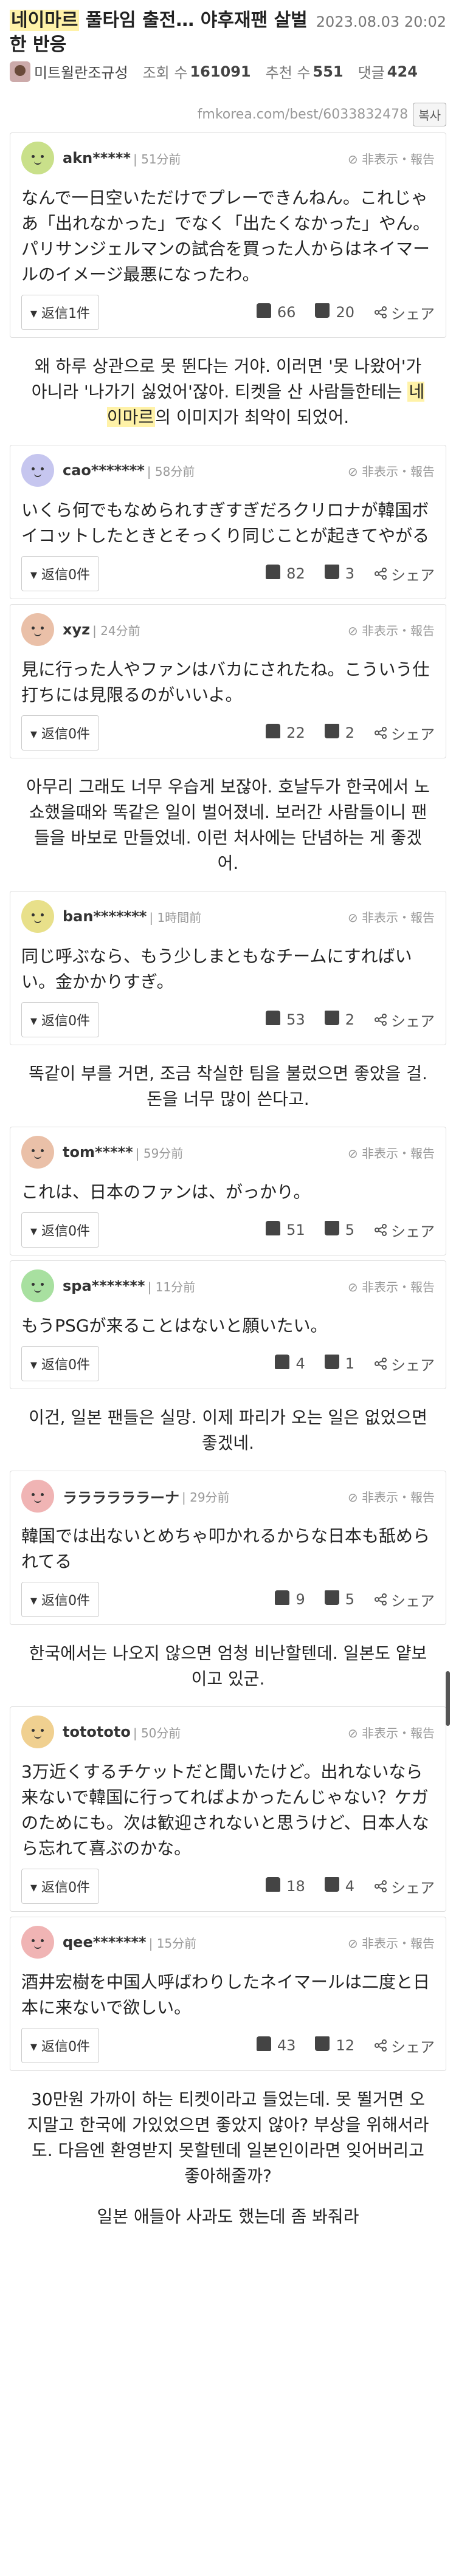 This screenshot has width=456, height=2576. I want to click on upvote-count: 4, so click(300, 1363).